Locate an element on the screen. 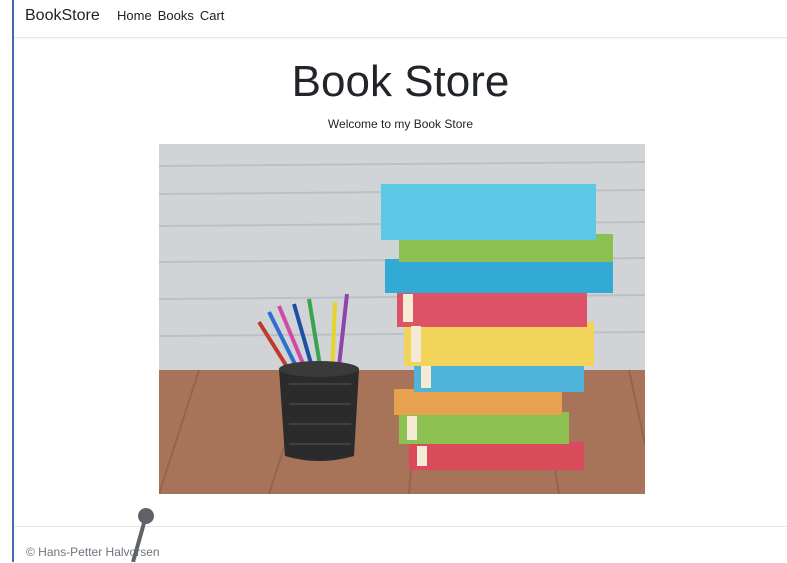 This screenshot has width=787, height=563. nav-links: Home Books Cart is located at coordinates (173, 15).